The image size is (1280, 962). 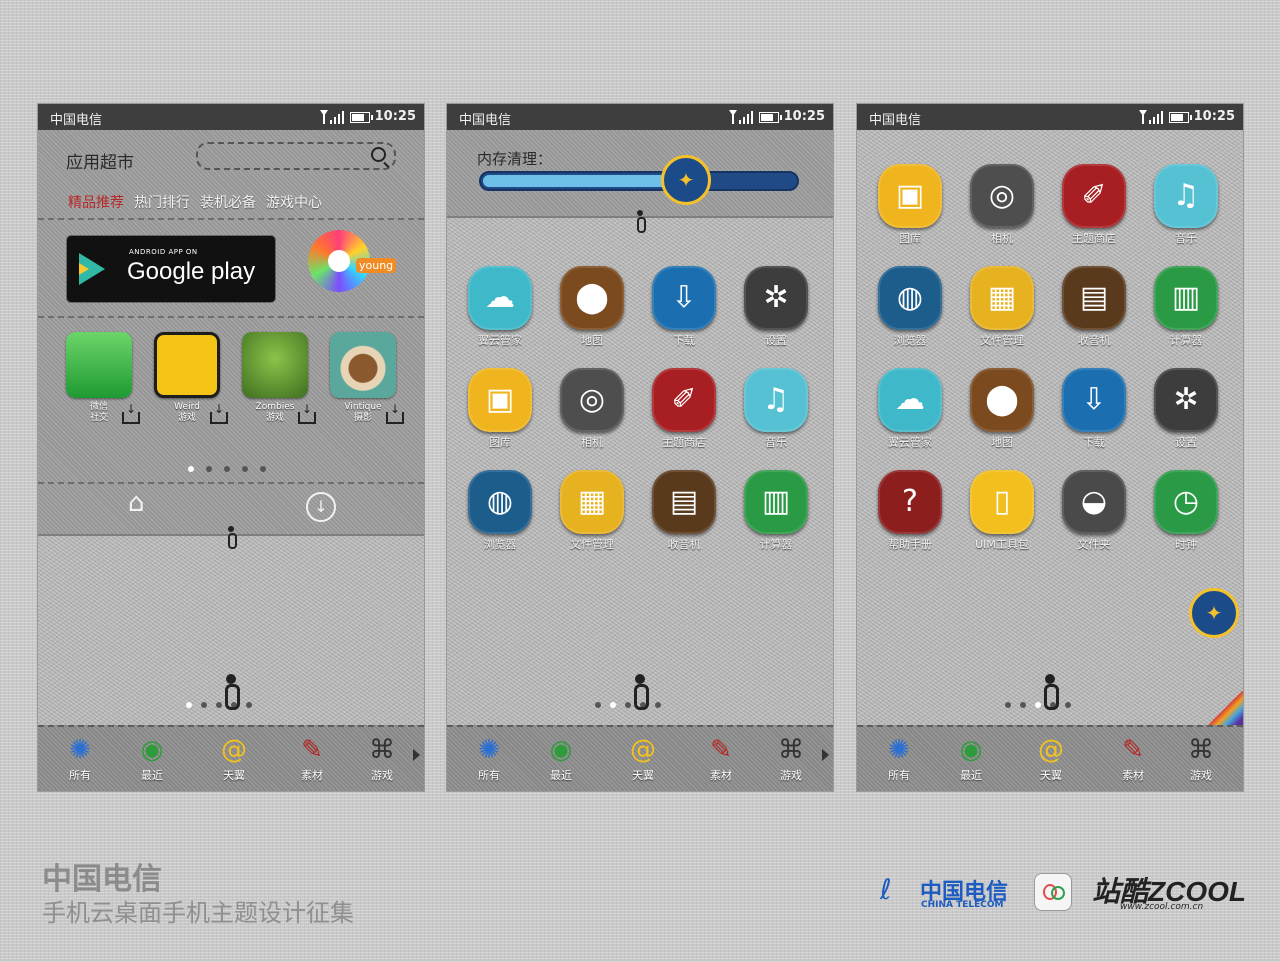 What do you see at coordinates (376, 265) in the screenshot?
I see `young-label: young` at bounding box center [376, 265].